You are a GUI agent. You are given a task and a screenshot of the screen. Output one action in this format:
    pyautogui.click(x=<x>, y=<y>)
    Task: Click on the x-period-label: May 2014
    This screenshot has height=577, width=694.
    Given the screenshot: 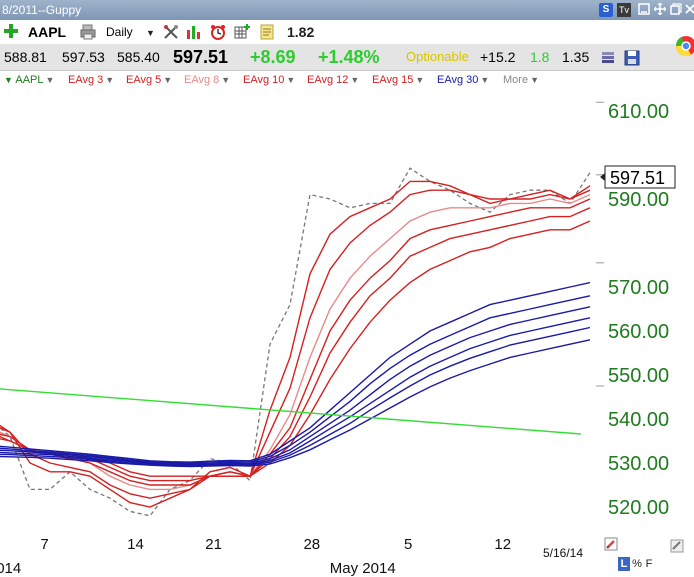 What is the action you would take?
    pyautogui.click(x=363, y=568)
    